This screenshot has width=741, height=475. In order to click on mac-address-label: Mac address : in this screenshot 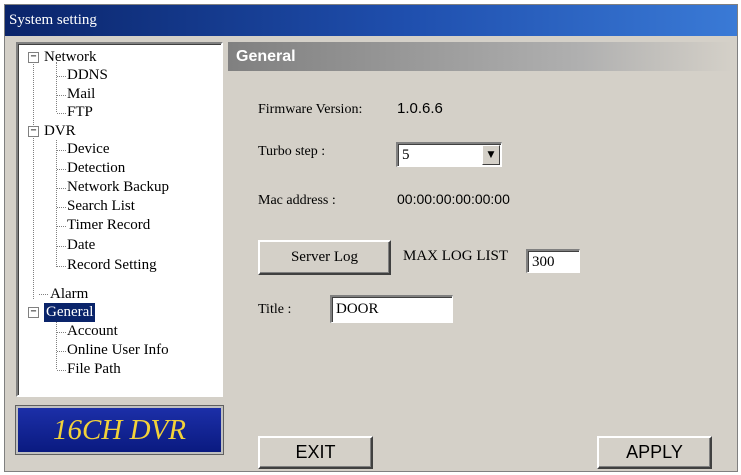, I will do `click(297, 200)`.